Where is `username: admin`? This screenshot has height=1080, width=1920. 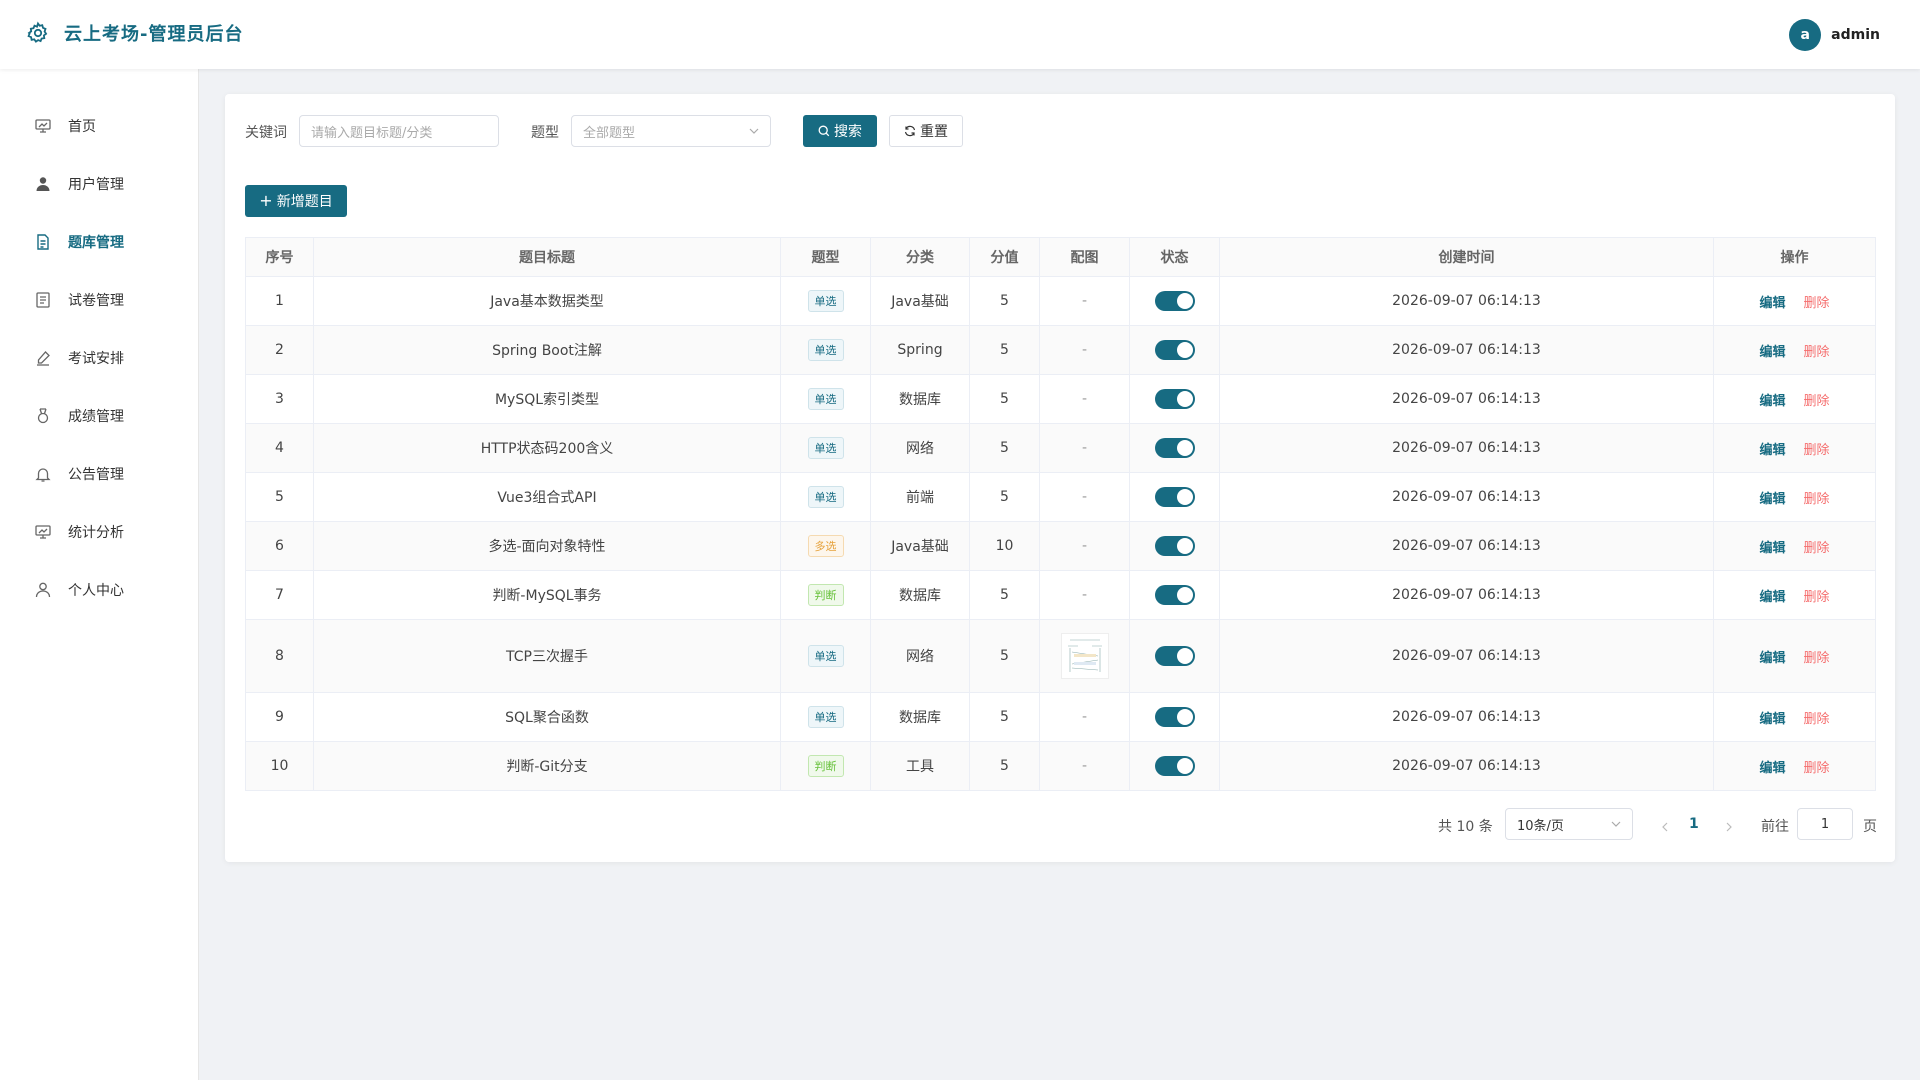
username: admin is located at coordinates (1855, 35).